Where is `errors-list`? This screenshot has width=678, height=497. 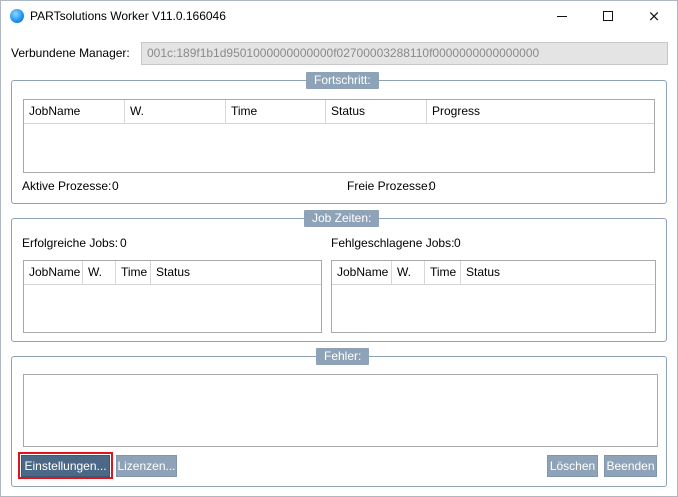 errors-list is located at coordinates (340, 410).